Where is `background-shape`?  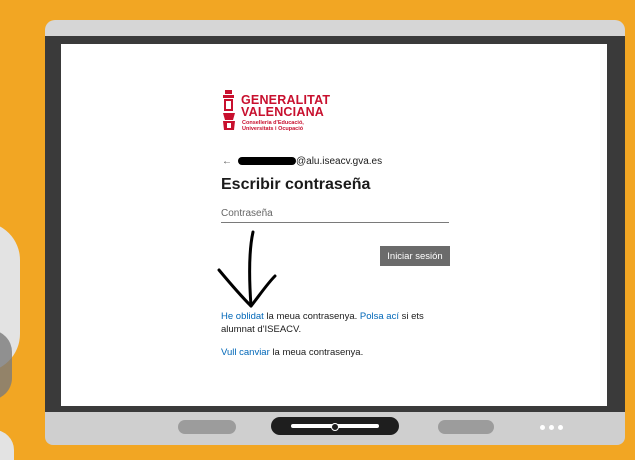 background-shape is located at coordinates (7, 445).